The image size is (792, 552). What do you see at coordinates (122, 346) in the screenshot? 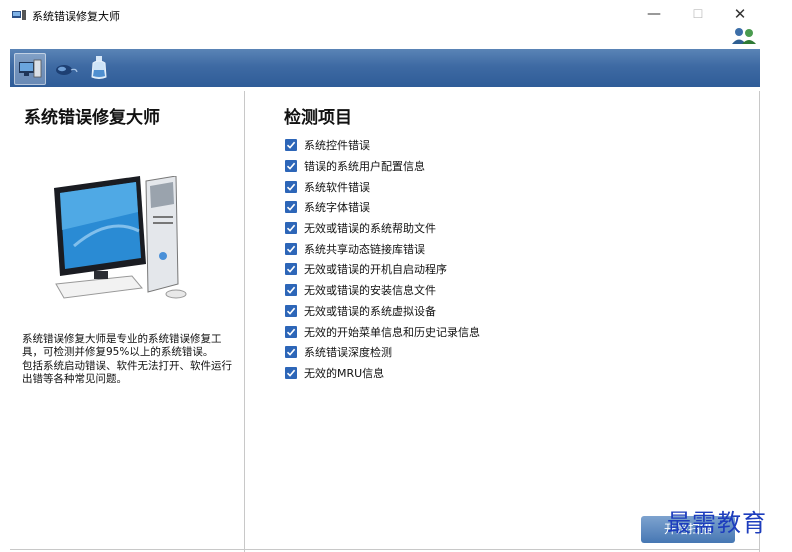
I see `description-line: 系统错误修复大师是专业的系统错误修复工具，可检测并修复95%以上的系统错误。` at bounding box center [122, 346].